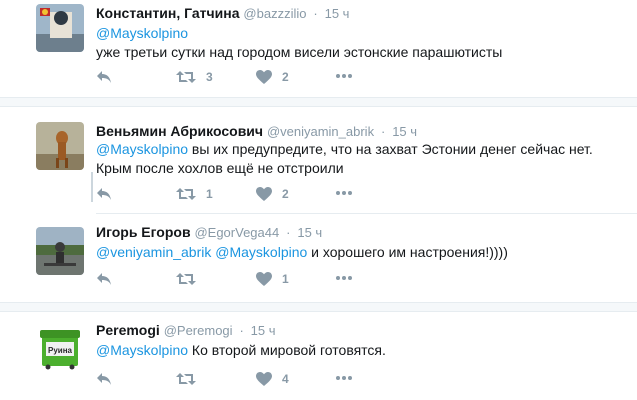 This screenshot has height=400, width=637. I want to click on user-handle: @Peremogi, so click(198, 330).